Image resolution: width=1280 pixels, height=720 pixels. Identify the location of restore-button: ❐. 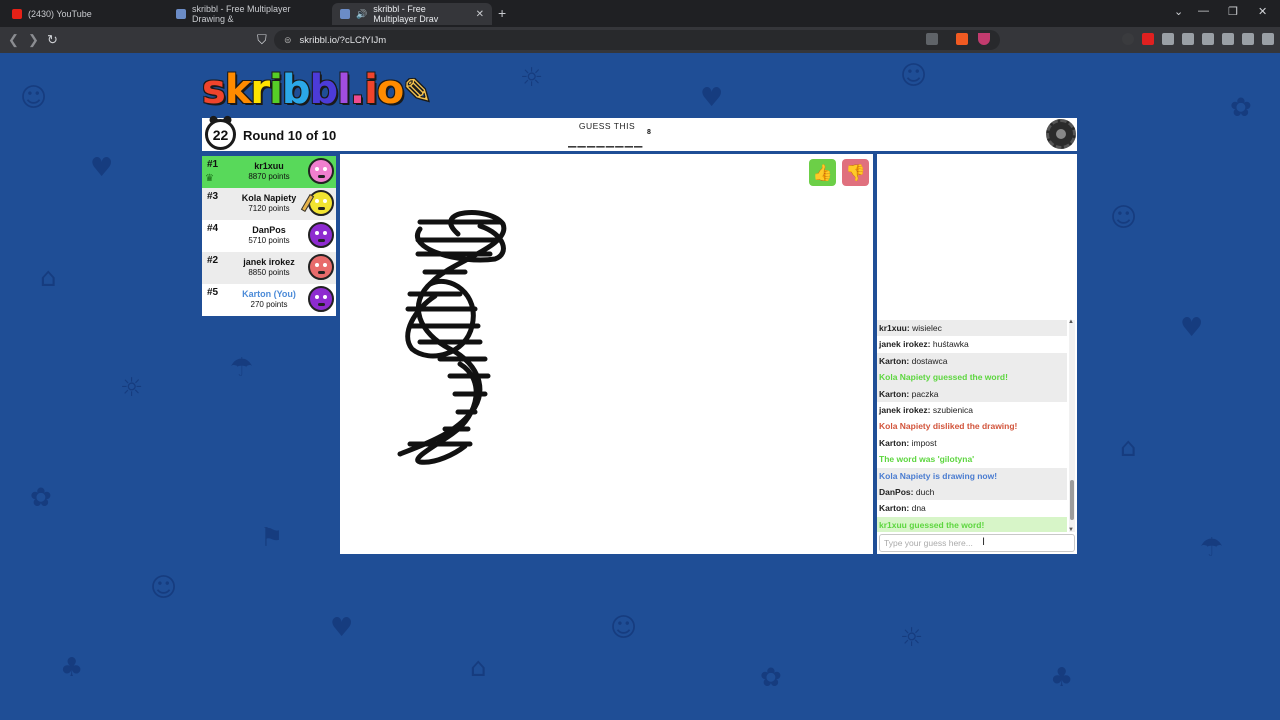
(1233, 11).